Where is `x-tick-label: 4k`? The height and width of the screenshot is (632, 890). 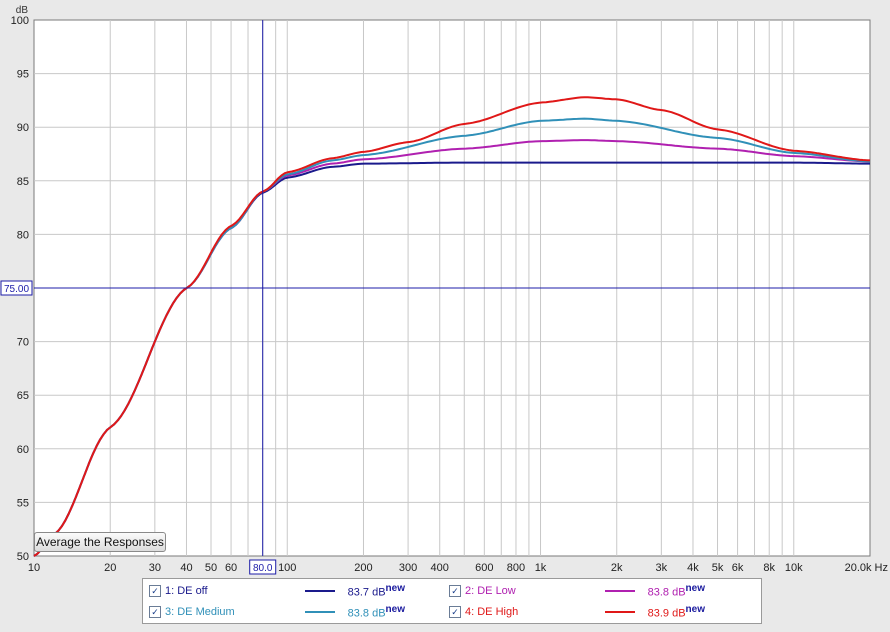 x-tick-label: 4k is located at coordinates (693, 568).